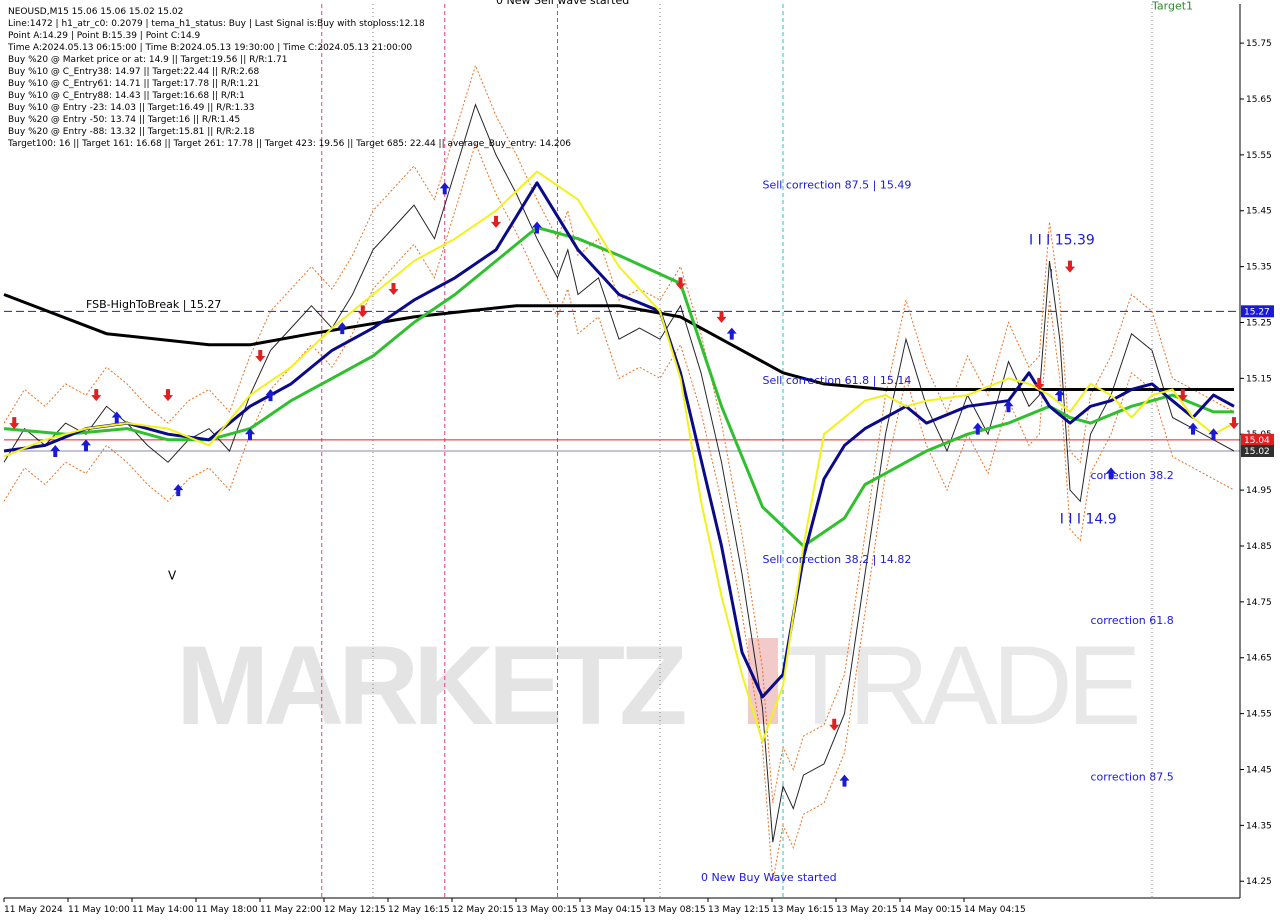 This screenshot has height=920, width=1280. Describe the element at coordinates (430, 685) in the screenshot. I see `watermark-left: MARKETZ` at that location.